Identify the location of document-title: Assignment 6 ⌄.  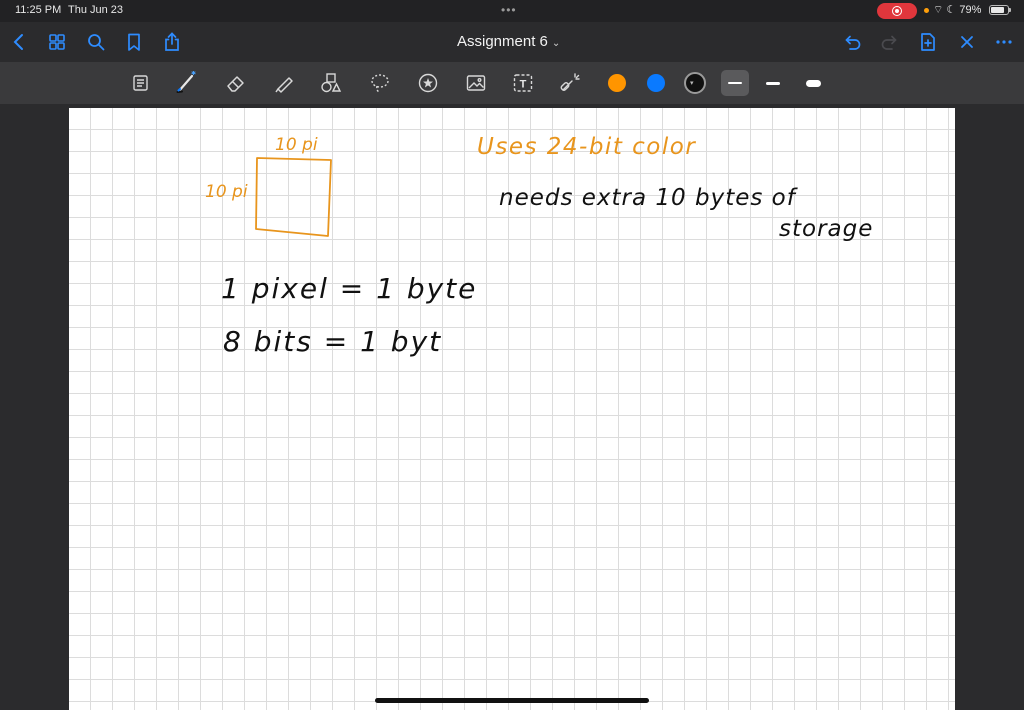
(508, 41).